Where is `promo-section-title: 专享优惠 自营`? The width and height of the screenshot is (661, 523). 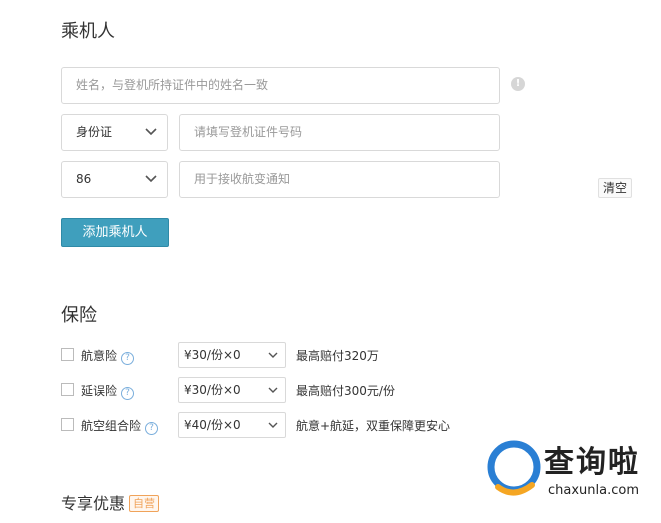
promo-section-title: 专享优惠 自营 is located at coordinates (110, 502).